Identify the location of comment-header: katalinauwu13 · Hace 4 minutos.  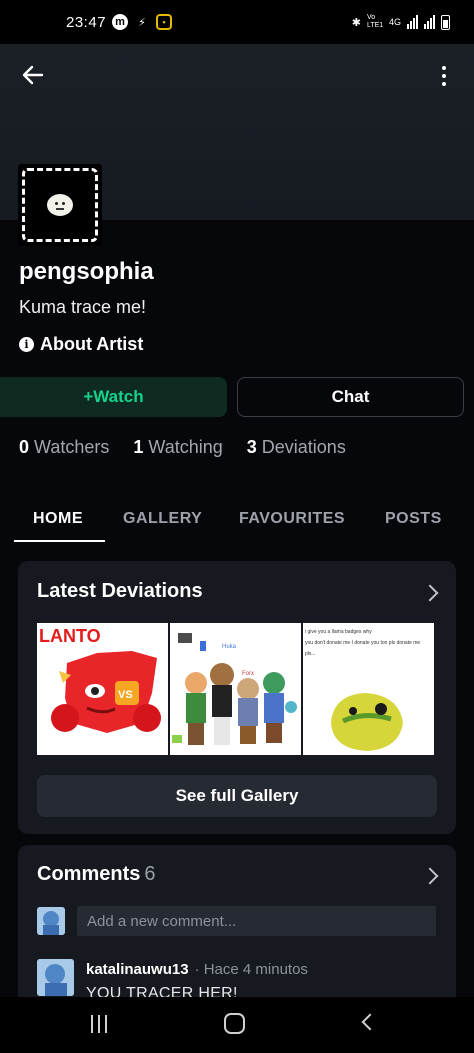
(197, 969).